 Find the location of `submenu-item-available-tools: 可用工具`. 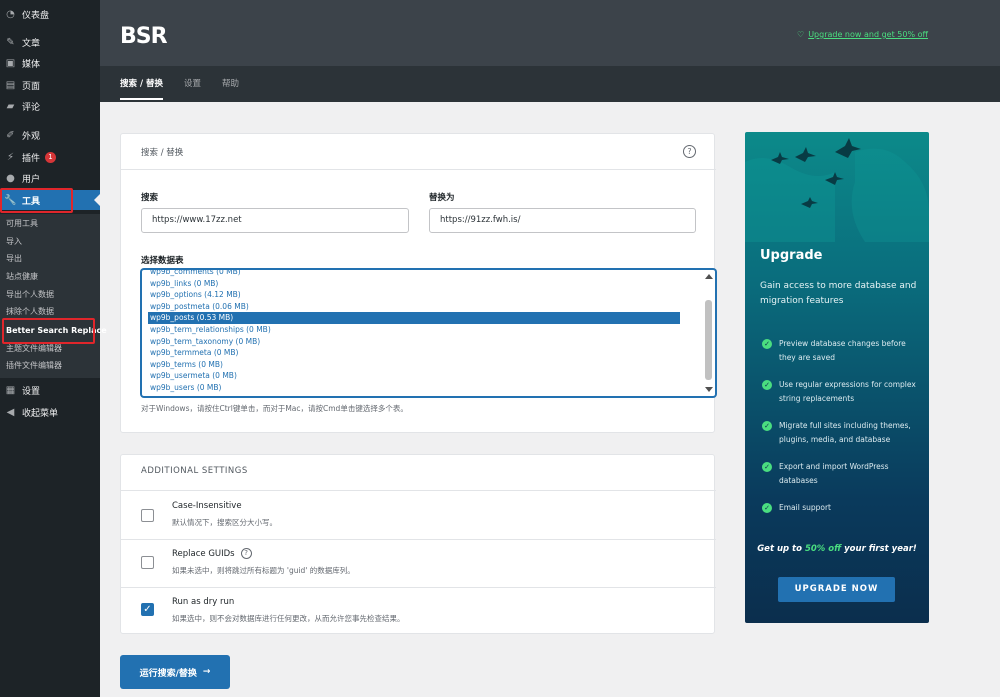

submenu-item-available-tools: 可用工具 is located at coordinates (22, 224).